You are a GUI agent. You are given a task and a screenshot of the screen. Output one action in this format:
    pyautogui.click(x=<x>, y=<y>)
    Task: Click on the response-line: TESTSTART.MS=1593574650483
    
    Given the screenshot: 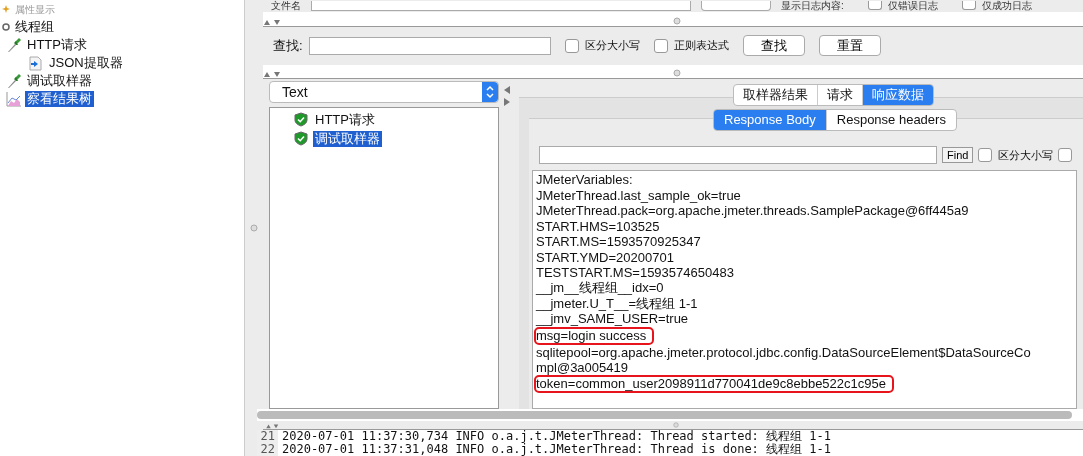 What is the action you would take?
    pyautogui.click(x=635, y=272)
    